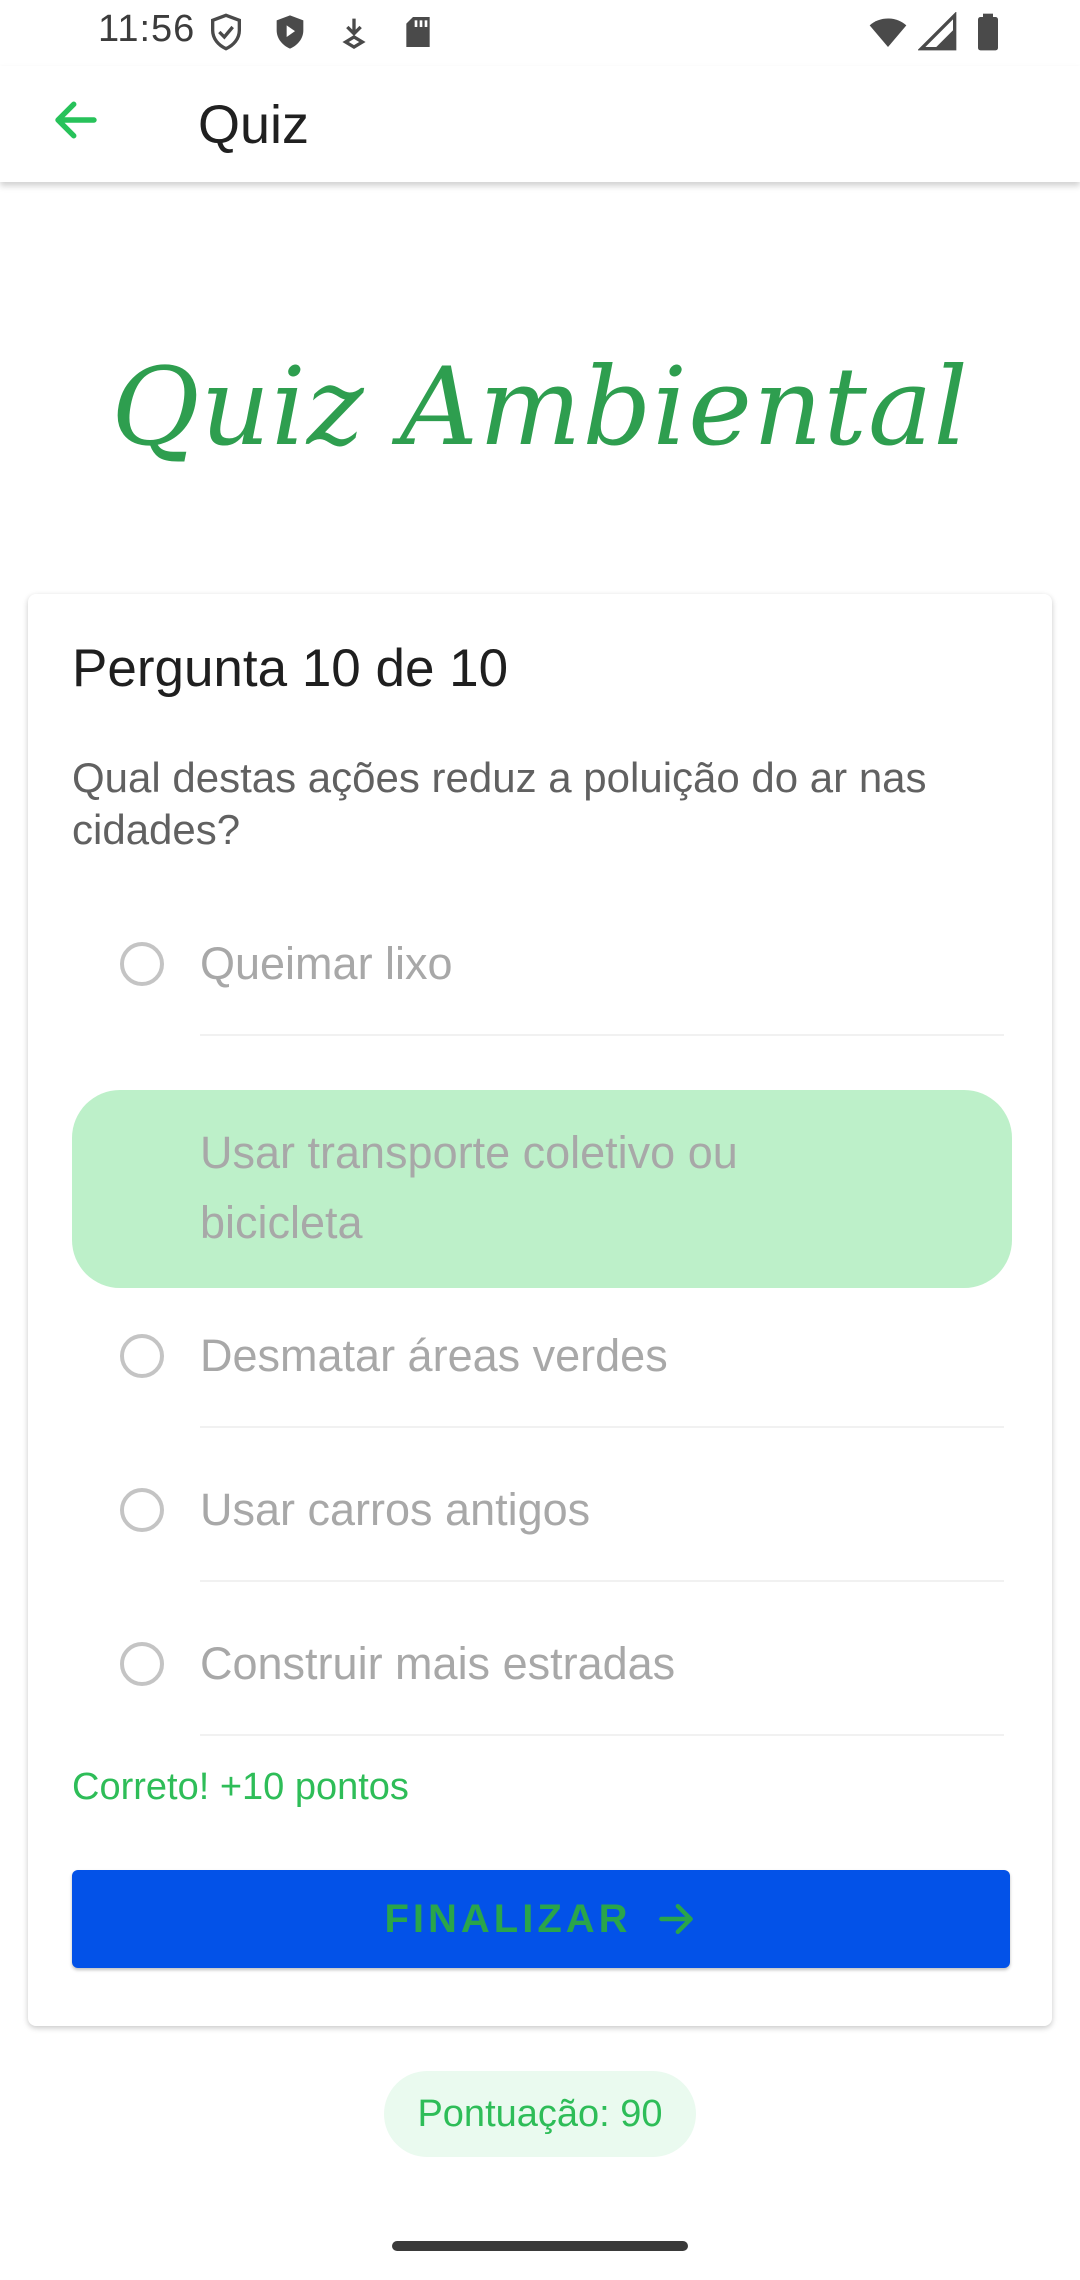  Describe the element at coordinates (226, 32) in the screenshot. I see `vpn-shield-outline-icon` at that location.